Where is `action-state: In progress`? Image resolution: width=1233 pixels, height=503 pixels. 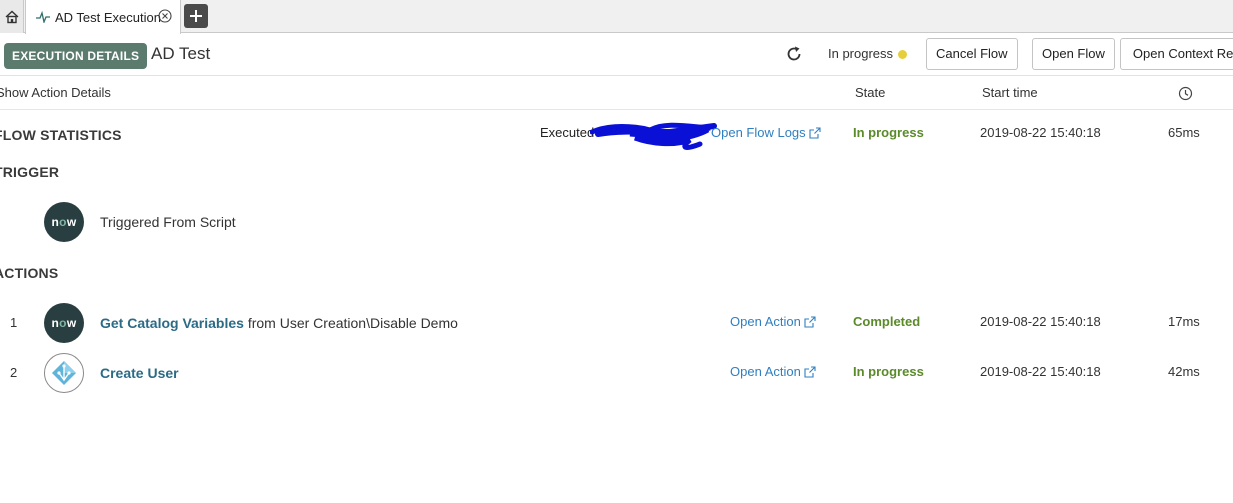 action-state: In progress is located at coordinates (888, 371).